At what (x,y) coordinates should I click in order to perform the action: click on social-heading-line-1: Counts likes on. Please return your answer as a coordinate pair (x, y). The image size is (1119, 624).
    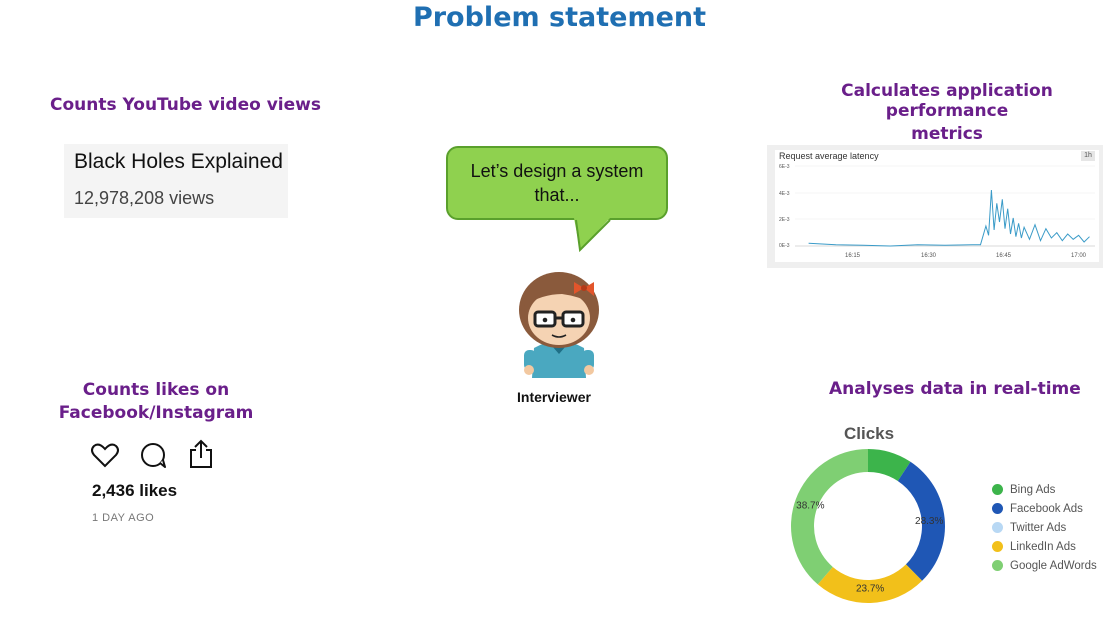
    Looking at the image, I should click on (156, 390).